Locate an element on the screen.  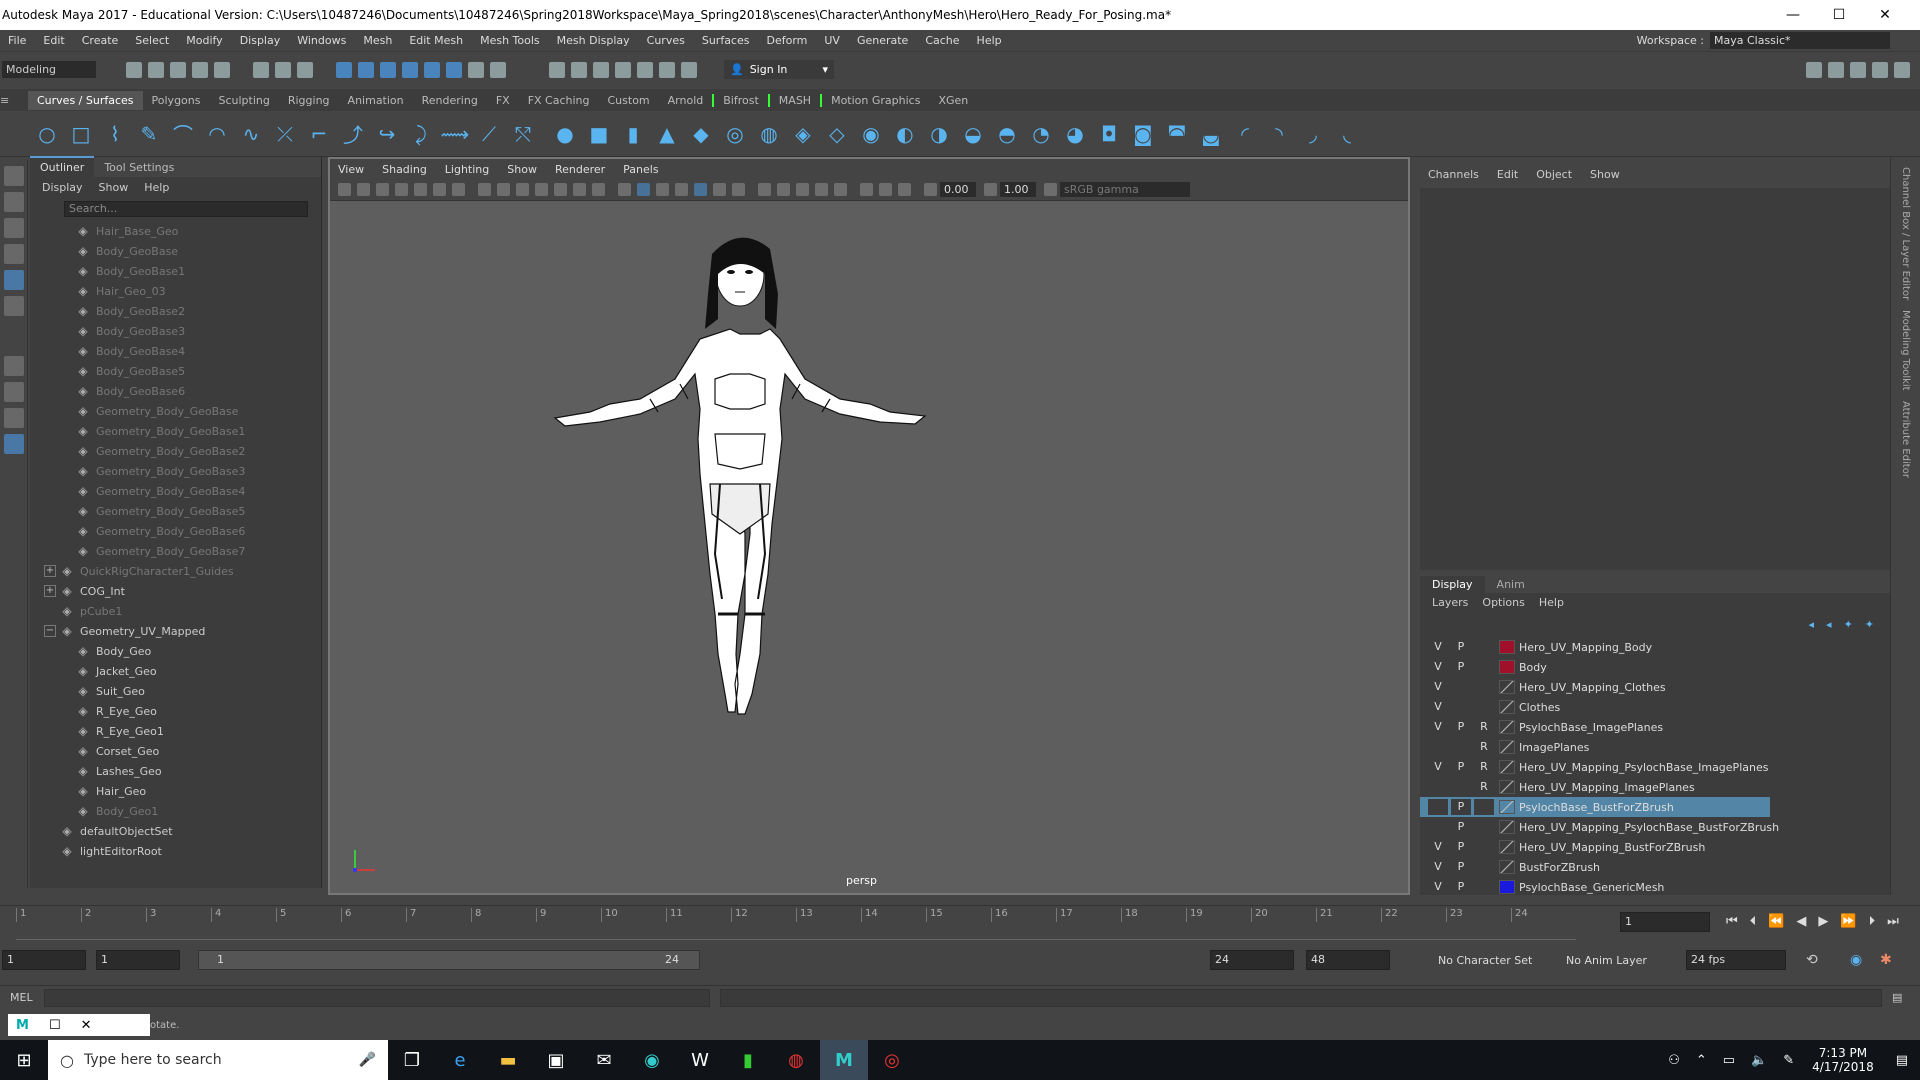
untrim-icon: ◙ is located at coordinates (1143, 134).